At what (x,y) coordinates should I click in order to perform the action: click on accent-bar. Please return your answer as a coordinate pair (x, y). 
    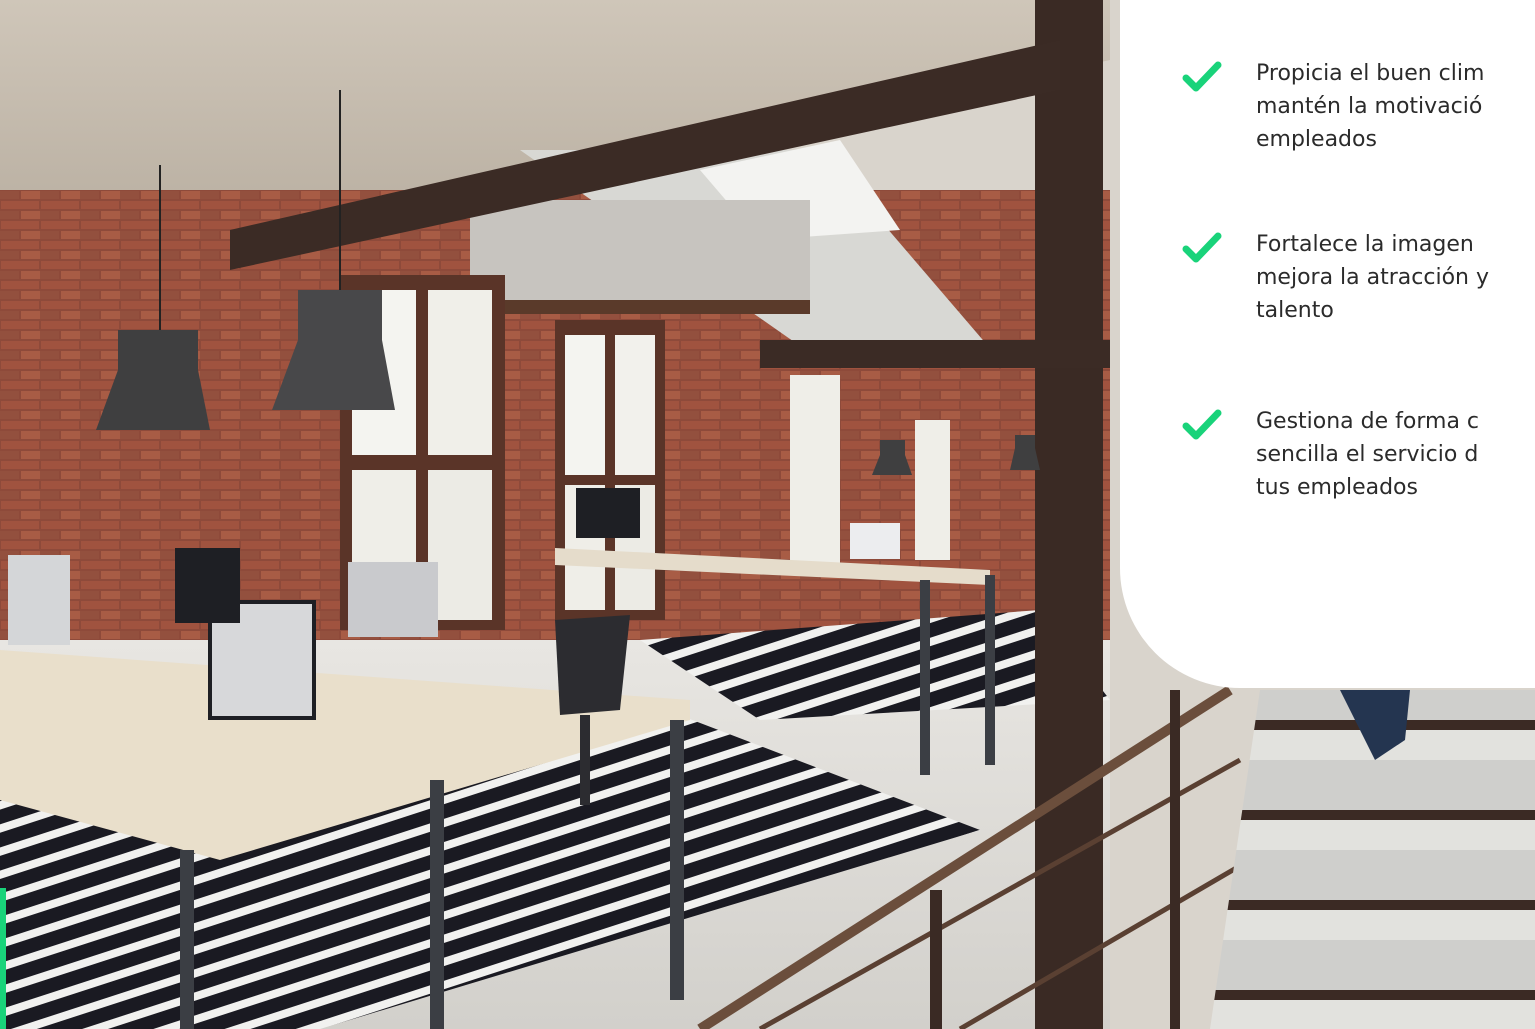
    Looking at the image, I should click on (3, 958).